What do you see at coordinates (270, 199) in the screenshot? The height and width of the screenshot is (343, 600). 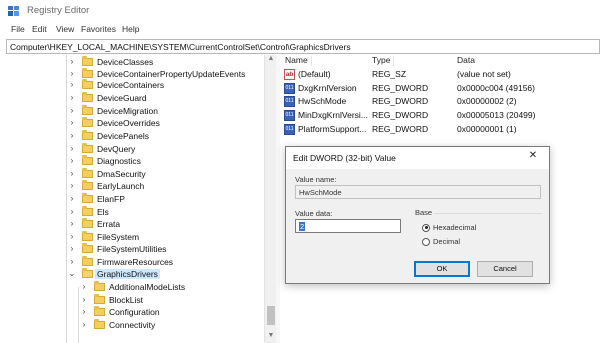 I see `tree-scrollbar: ▲ ▼` at bounding box center [270, 199].